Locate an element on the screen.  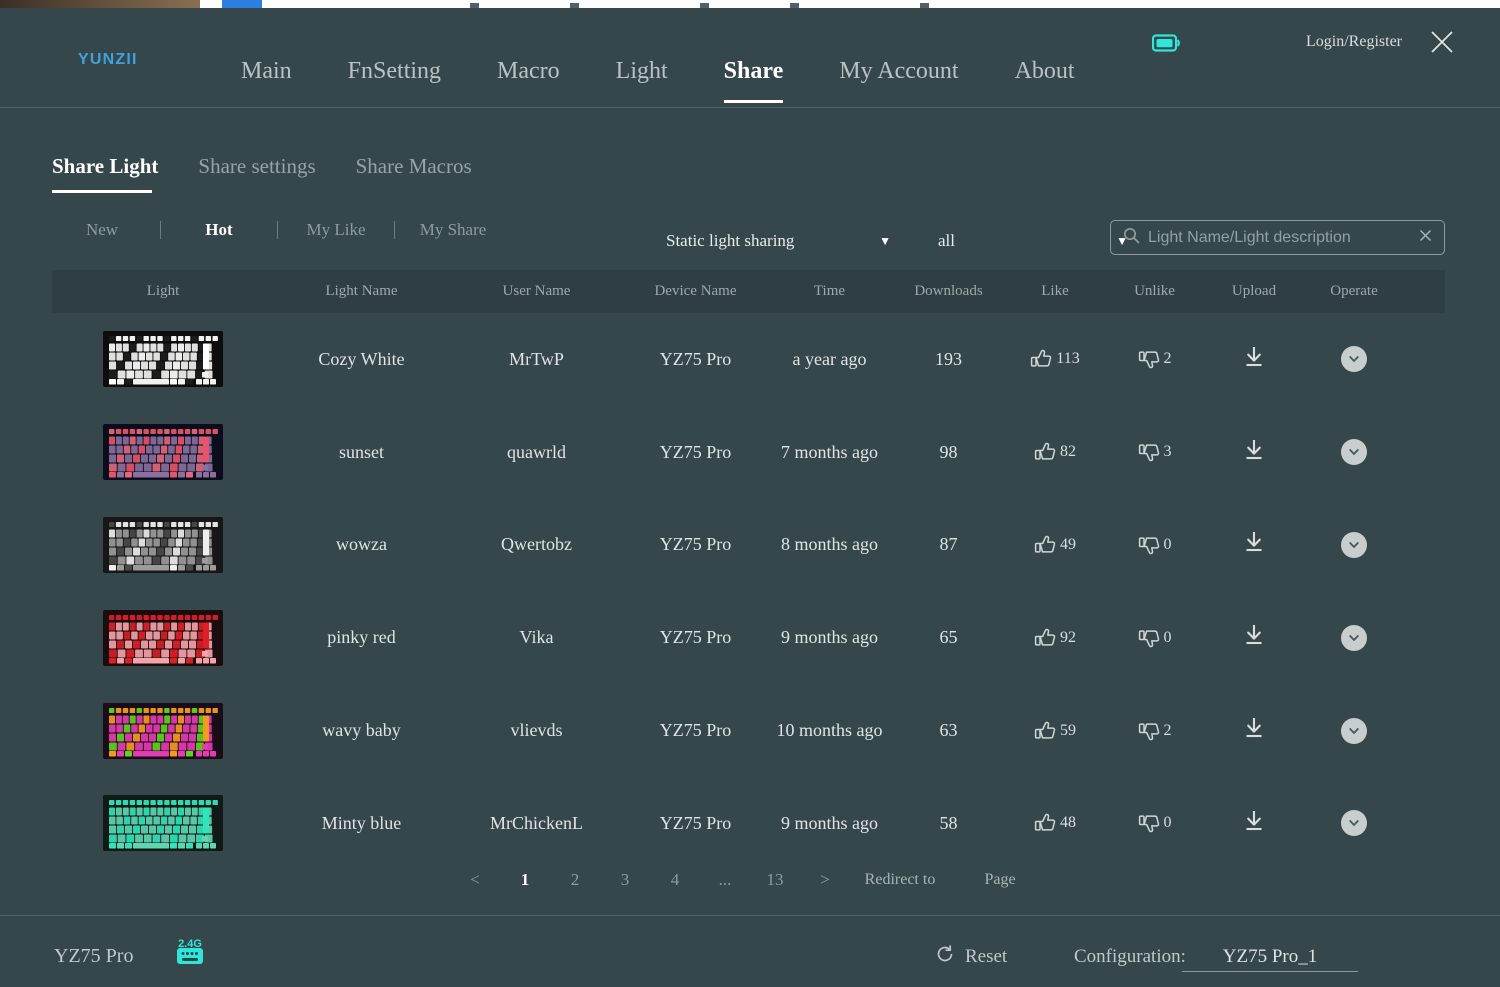
cell-light-name: Minty blue is located at coordinates (361, 822).